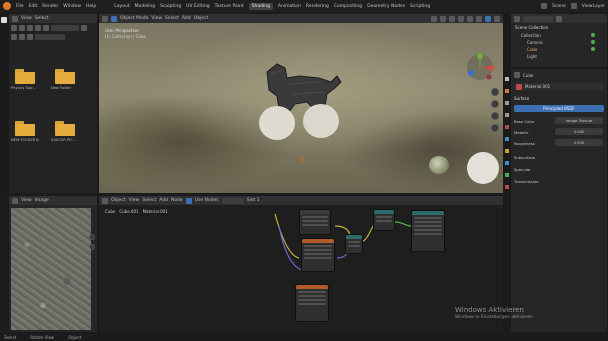 Image resolution: width=608 pixels, height=341 pixels. What do you see at coordinates (537, 86) in the screenshot?
I see `material-name: Material.001` at bounding box center [537, 86].